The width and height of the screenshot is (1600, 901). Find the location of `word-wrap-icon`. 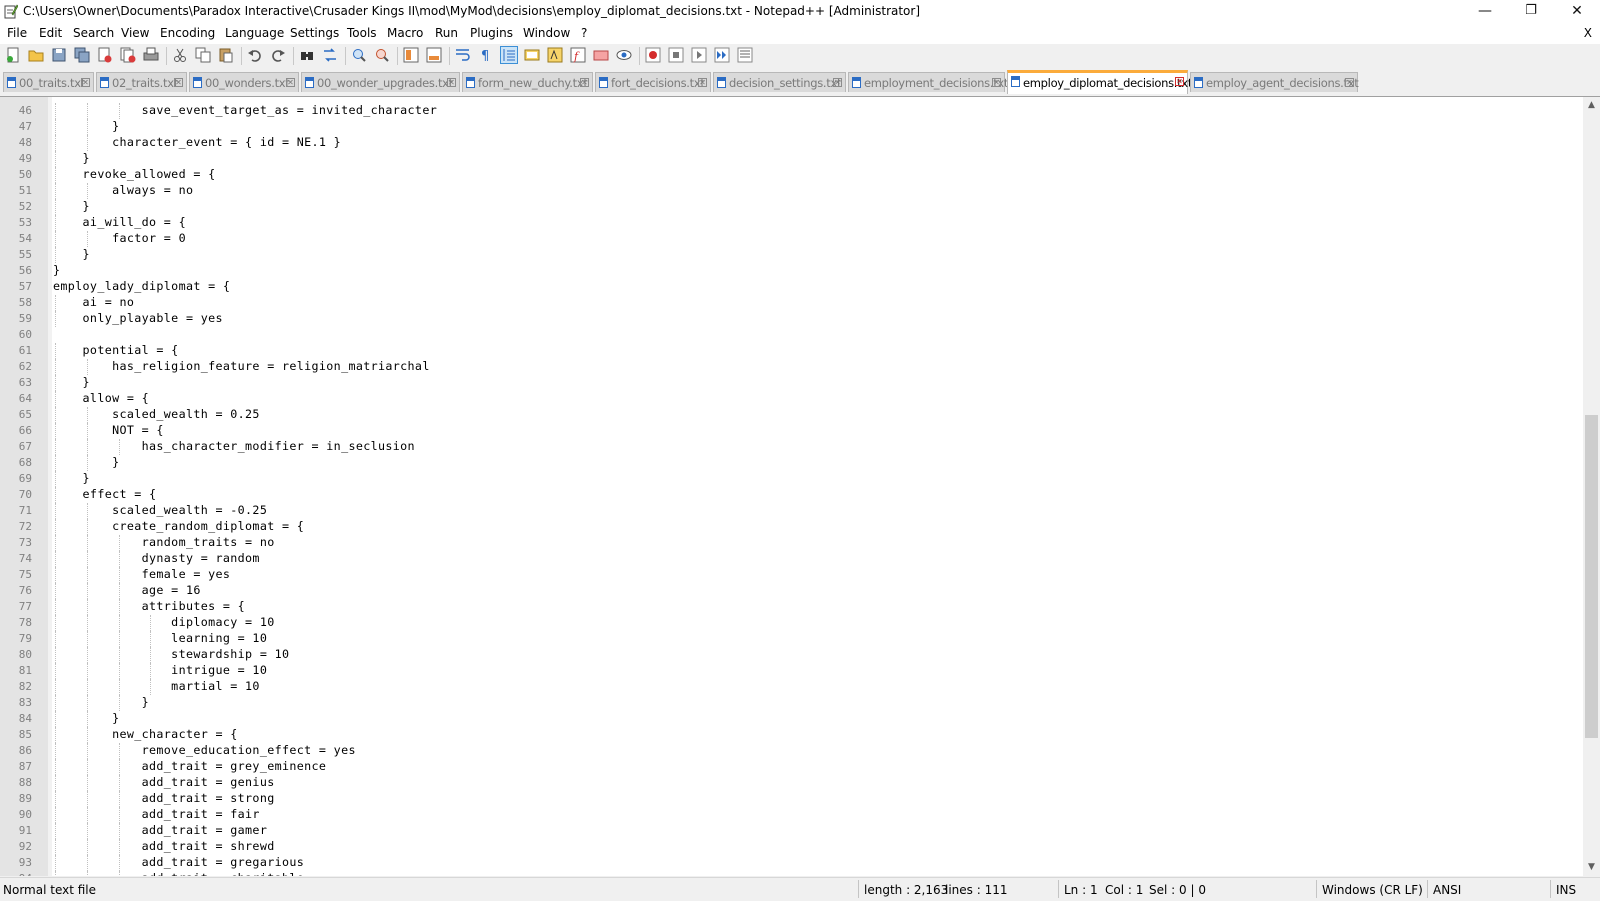

word-wrap-icon is located at coordinates (463, 55).